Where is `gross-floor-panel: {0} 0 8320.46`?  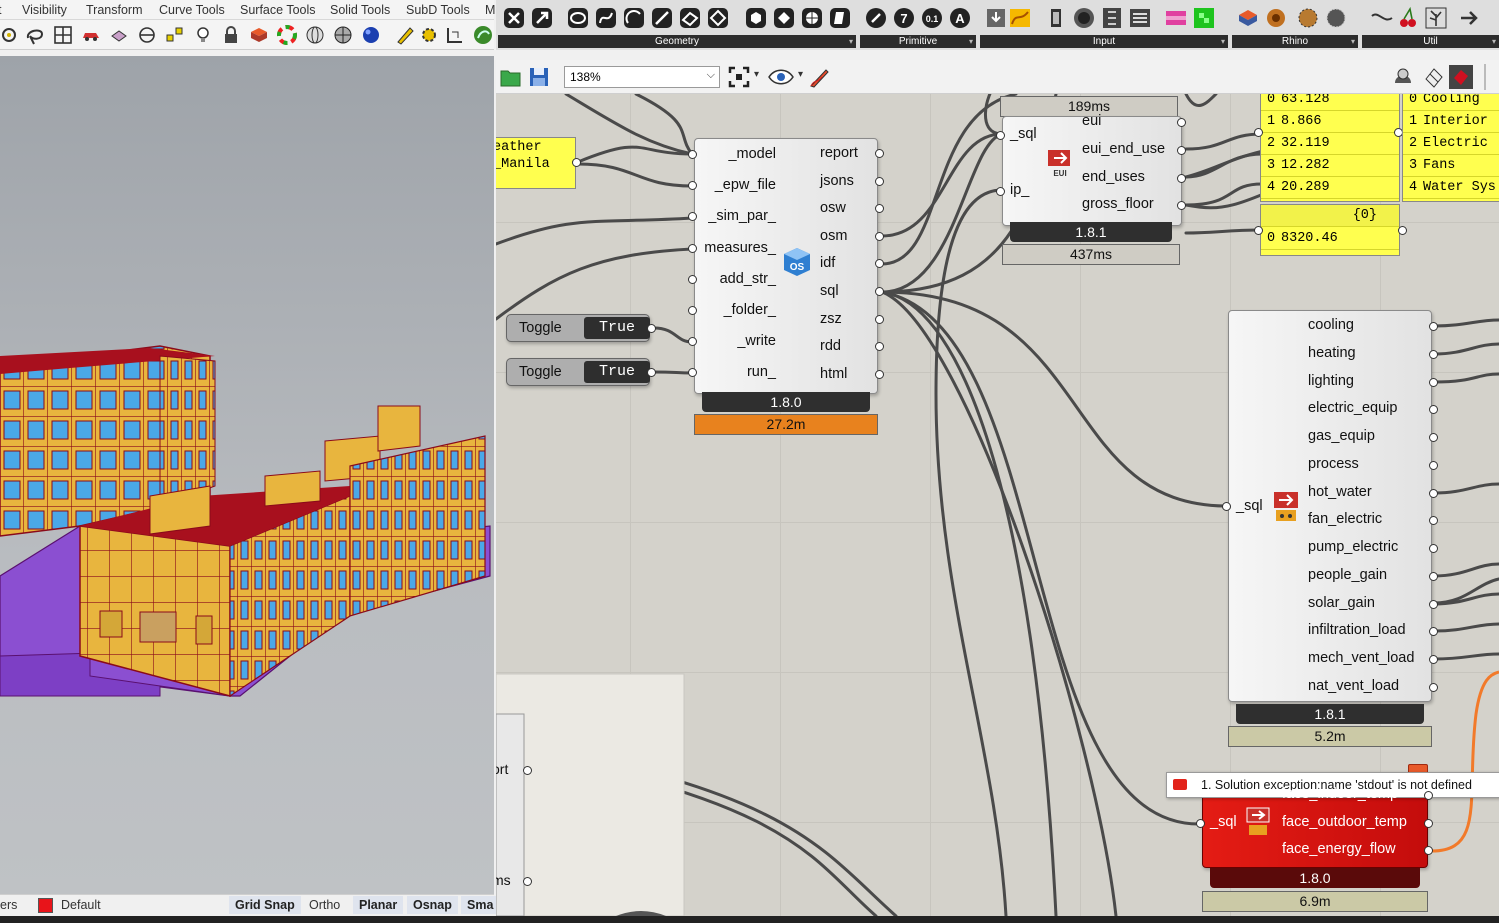
gross-floor-panel: {0} 0 8320.46 is located at coordinates (1330, 230).